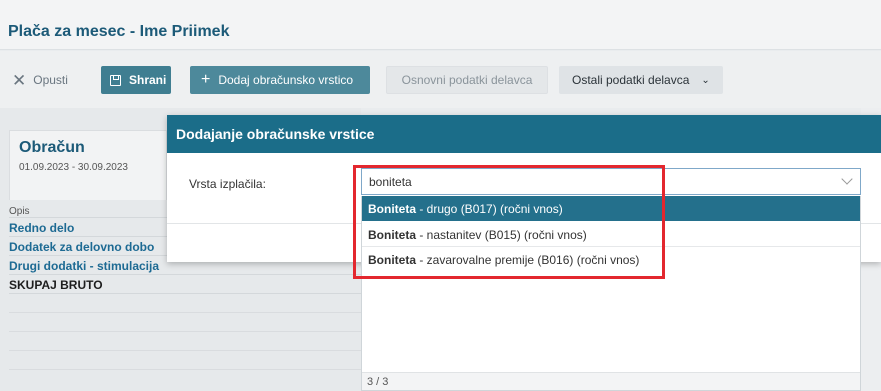  Describe the element at coordinates (52, 147) in the screenshot. I see `obracun-title: Obračun` at that location.